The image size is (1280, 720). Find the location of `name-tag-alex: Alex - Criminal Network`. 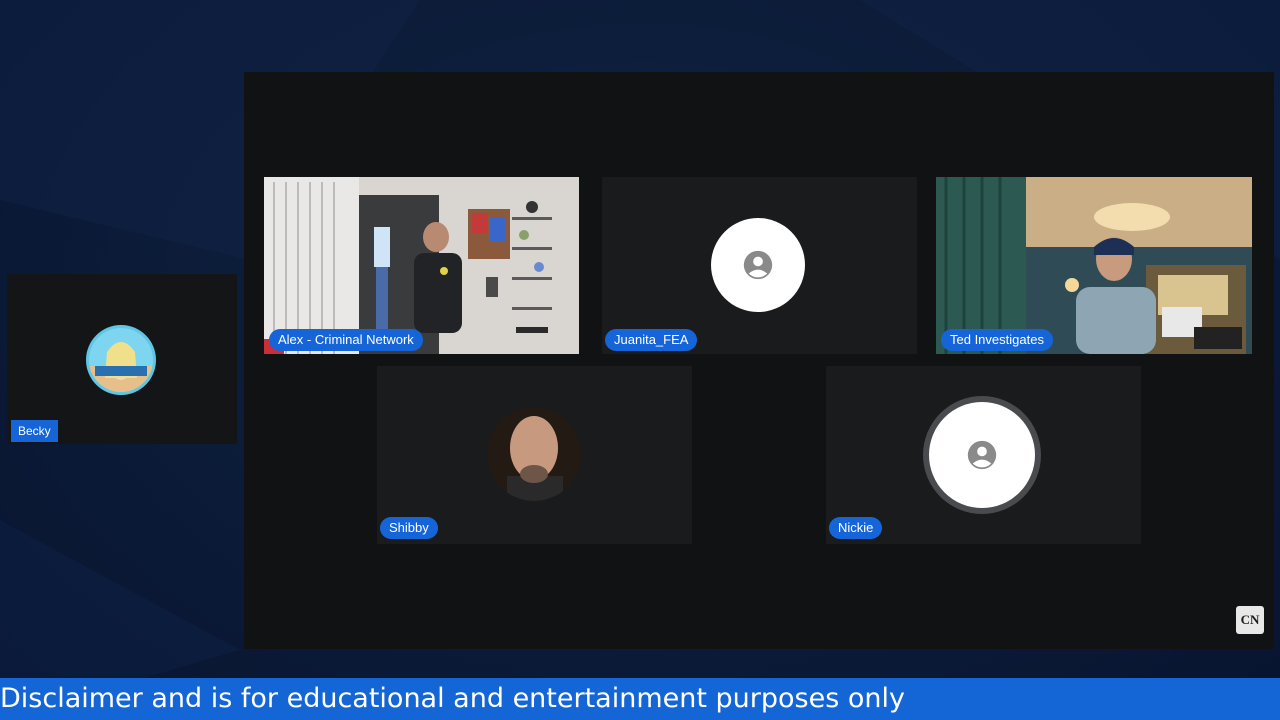

name-tag-alex: Alex - Criminal Network is located at coordinates (346, 340).